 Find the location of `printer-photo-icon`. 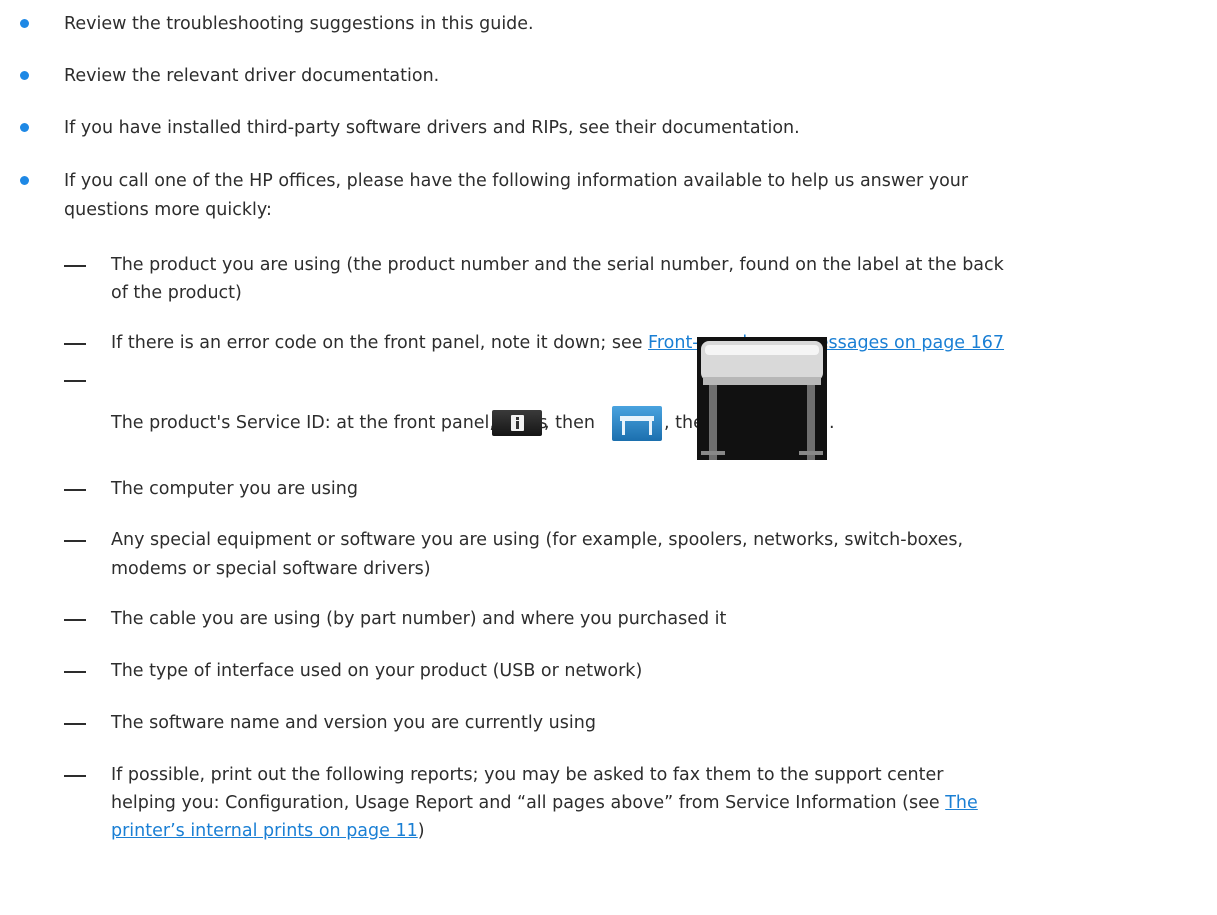

printer-photo-icon is located at coordinates (762, 398).